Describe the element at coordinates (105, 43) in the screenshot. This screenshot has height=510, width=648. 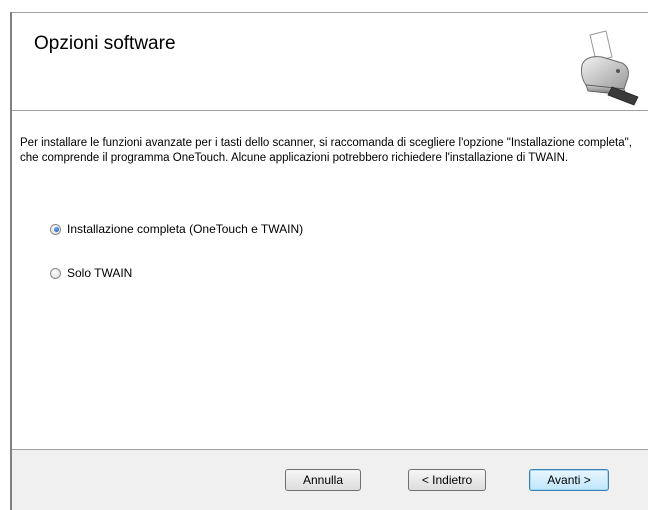
I see `page-title: Opzioni software` at that location.